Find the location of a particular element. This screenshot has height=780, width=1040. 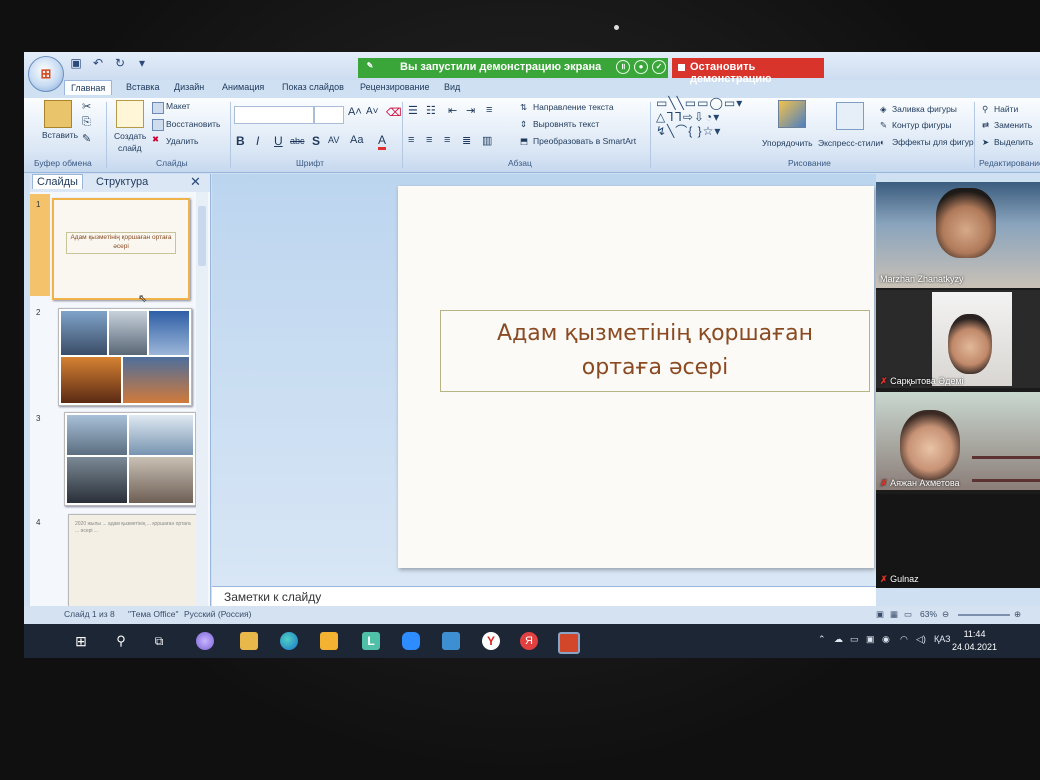

shadow-icon: S is located at coordinates (316, 141).